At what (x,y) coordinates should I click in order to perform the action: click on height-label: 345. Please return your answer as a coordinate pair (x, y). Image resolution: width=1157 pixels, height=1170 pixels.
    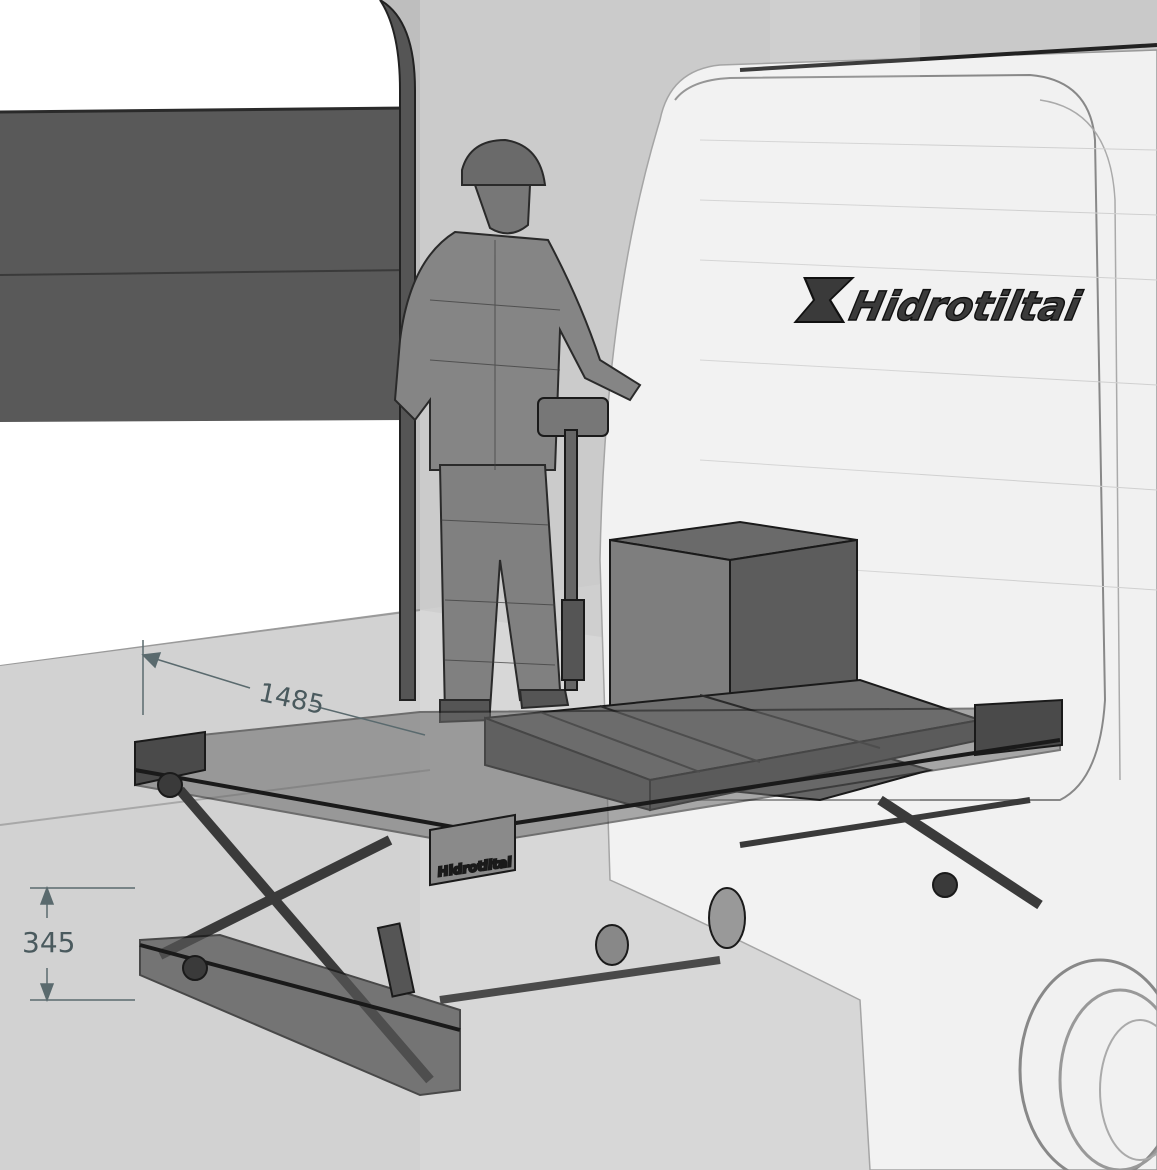
    Looking at the image, I should click on (48, 942).